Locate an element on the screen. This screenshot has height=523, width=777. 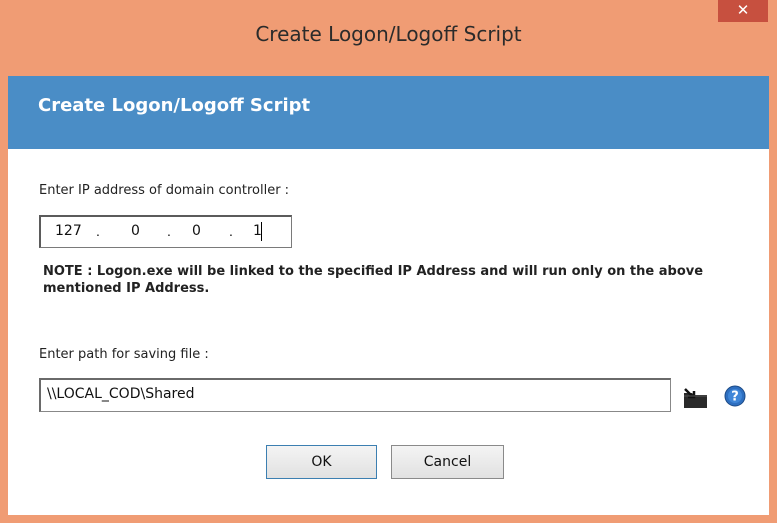
ip-octet-2: 0 is located at coordinates (135, 231).